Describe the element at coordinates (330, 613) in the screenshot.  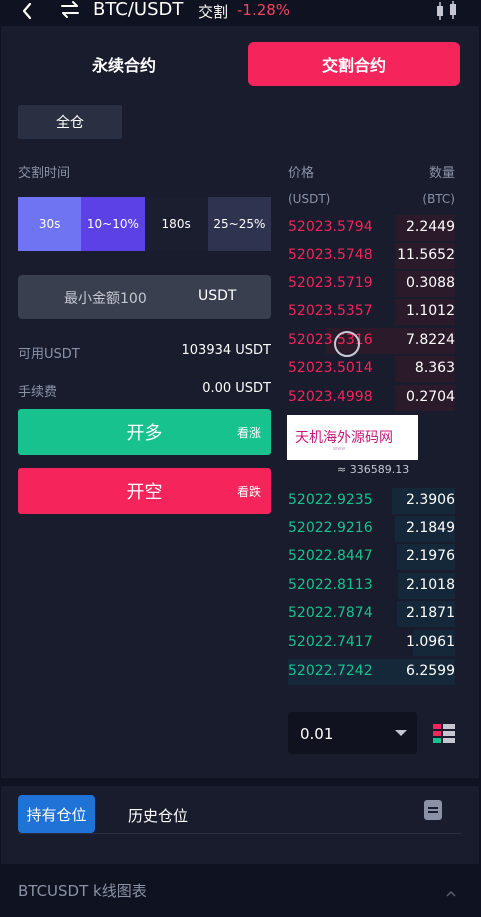
I see `bid-price: 52022.7874` at that location.